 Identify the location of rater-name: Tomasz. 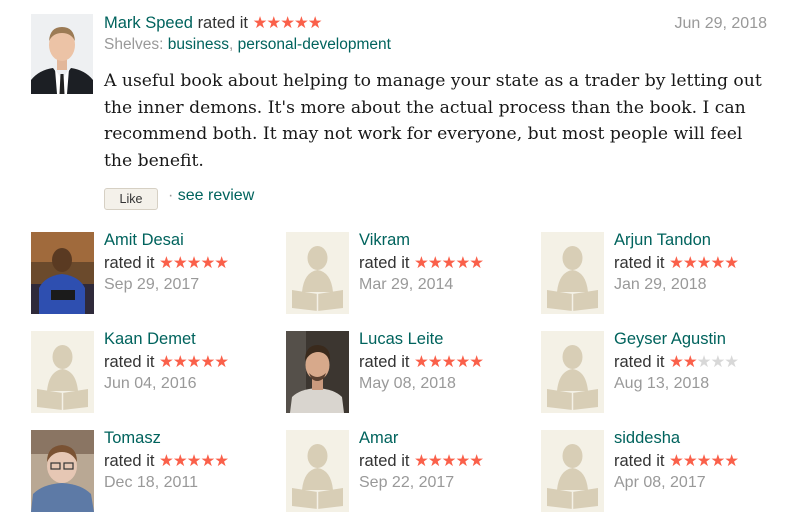
(132, 438).